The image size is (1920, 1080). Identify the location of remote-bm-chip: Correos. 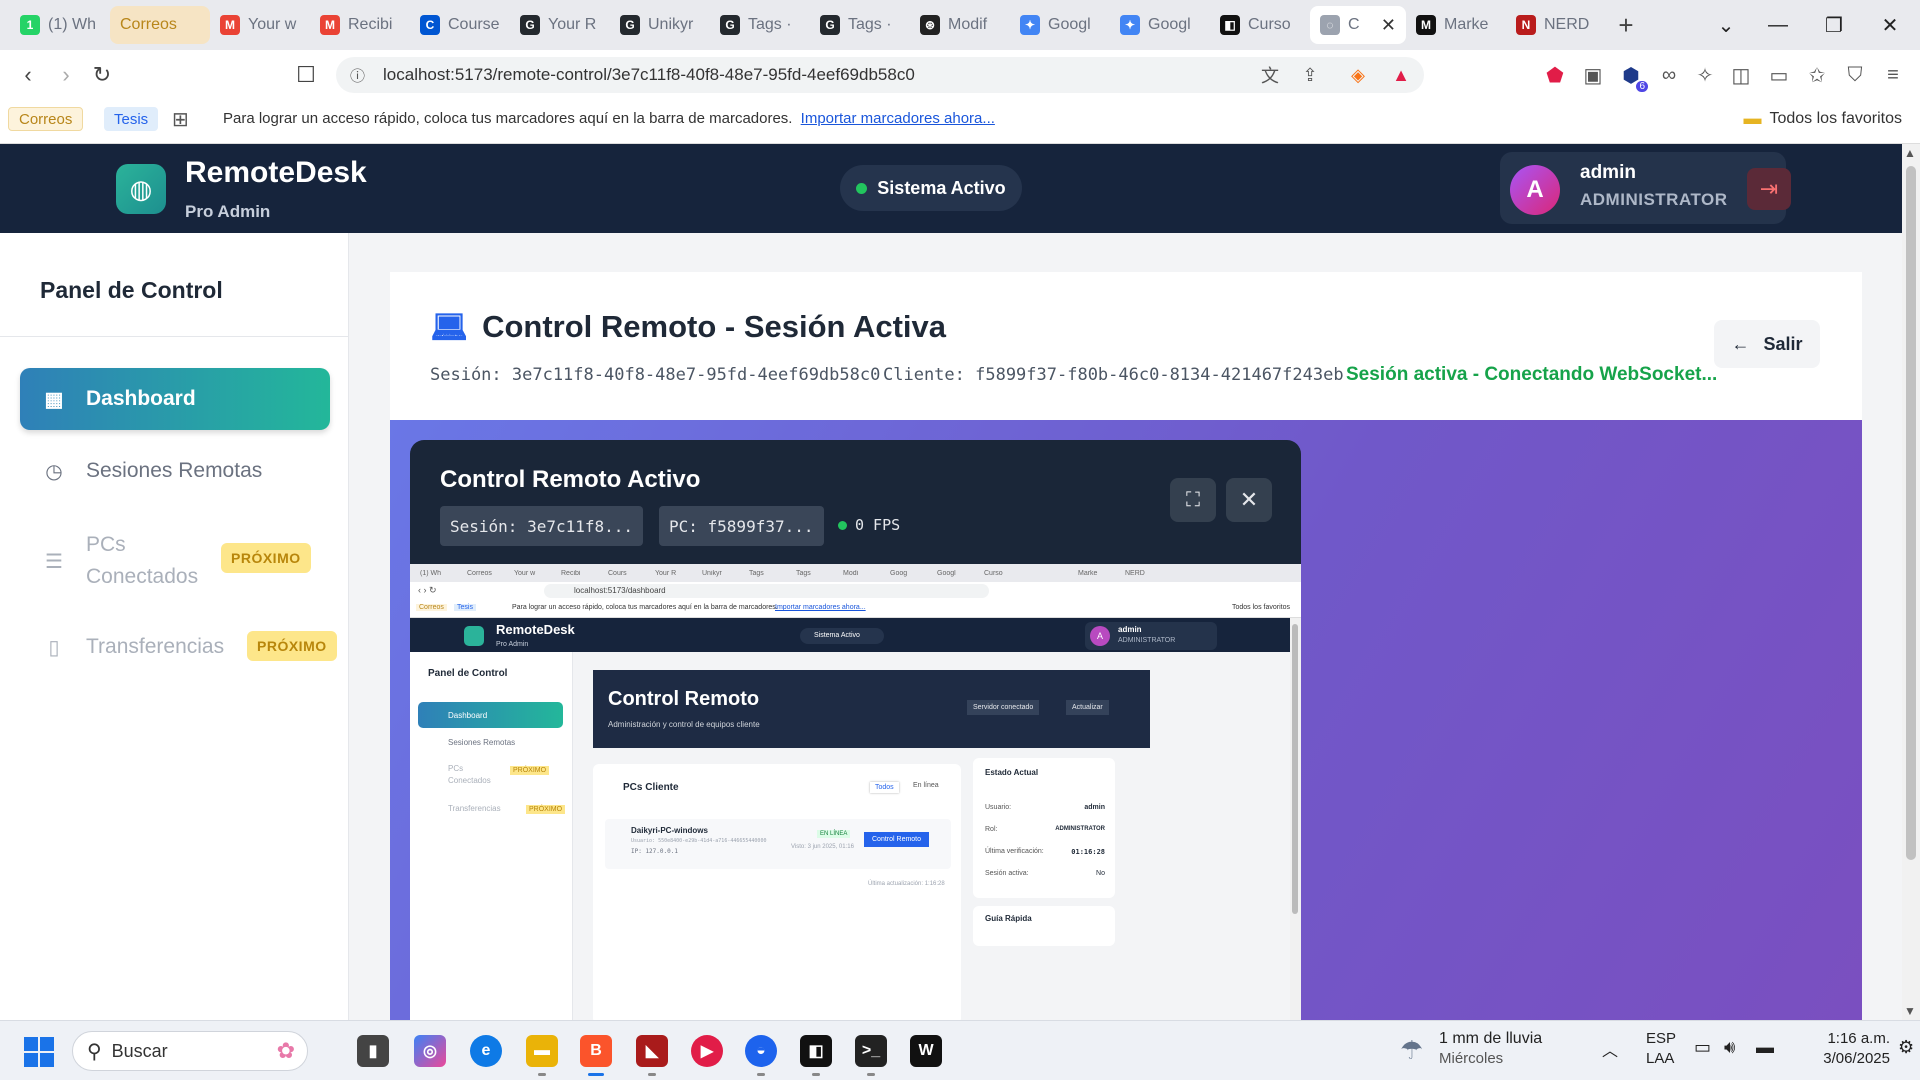
(431, 607).